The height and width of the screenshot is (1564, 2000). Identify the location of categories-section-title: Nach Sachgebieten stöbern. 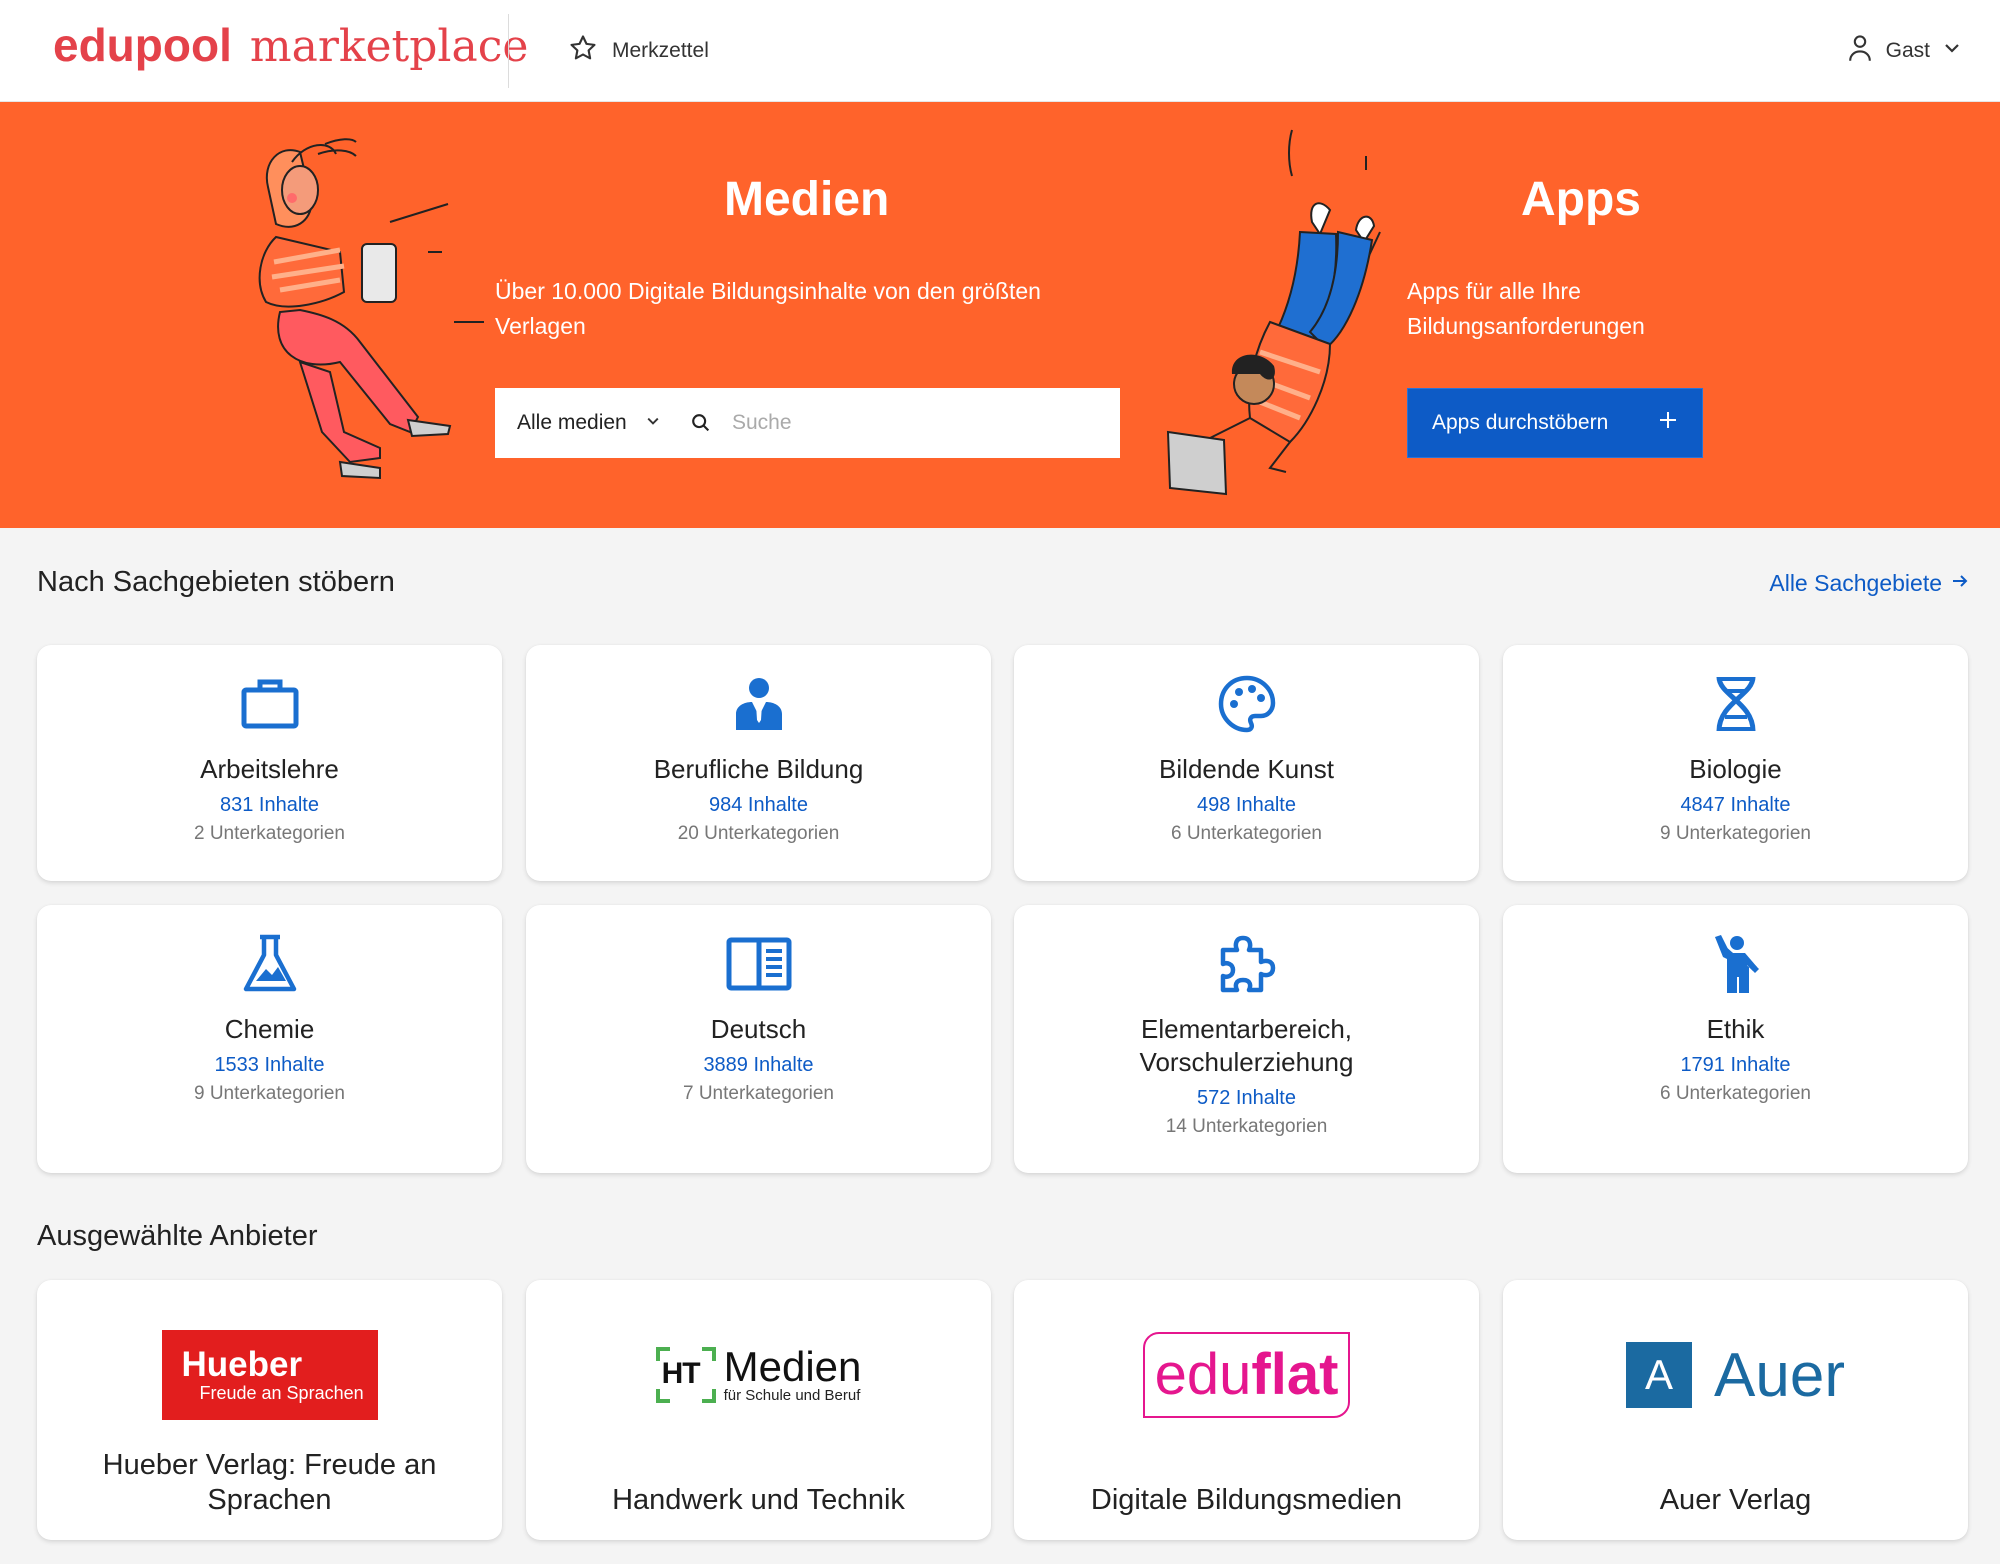
(216, 582).